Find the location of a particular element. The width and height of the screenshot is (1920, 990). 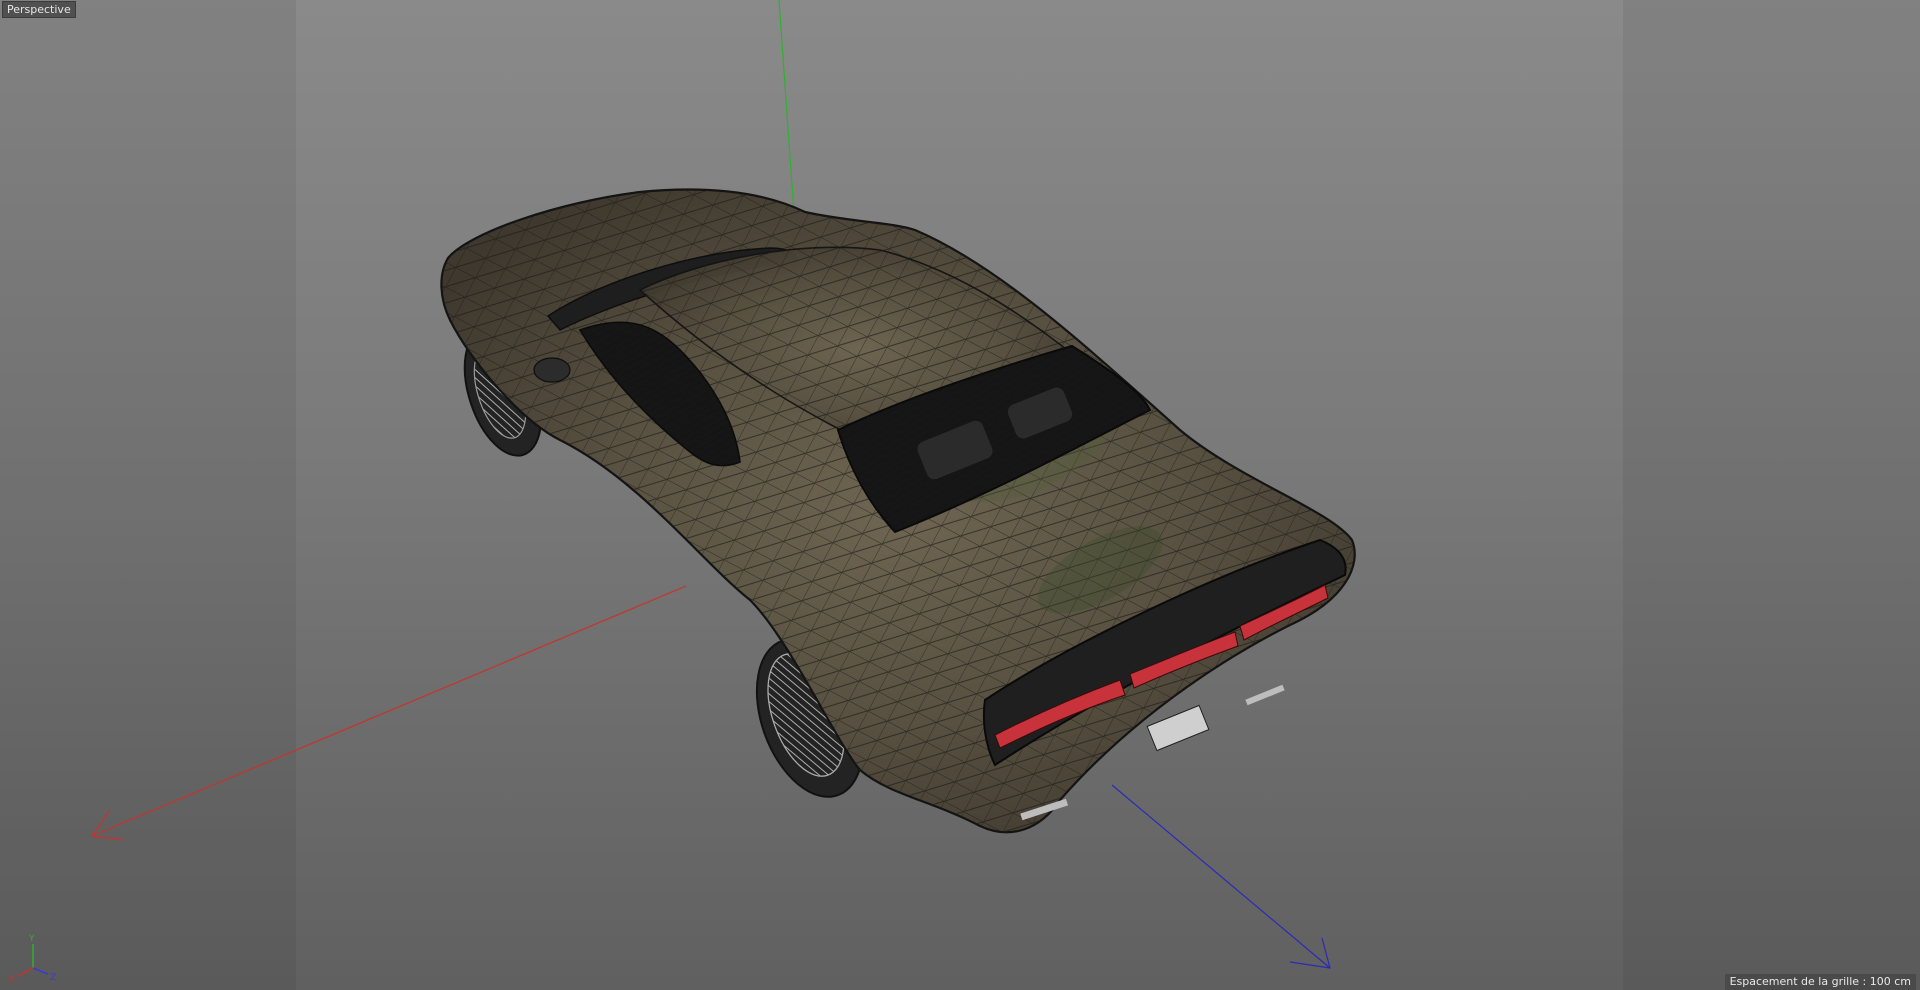

viewport-camera-label: Perspective is located at coordinates (39, 9).